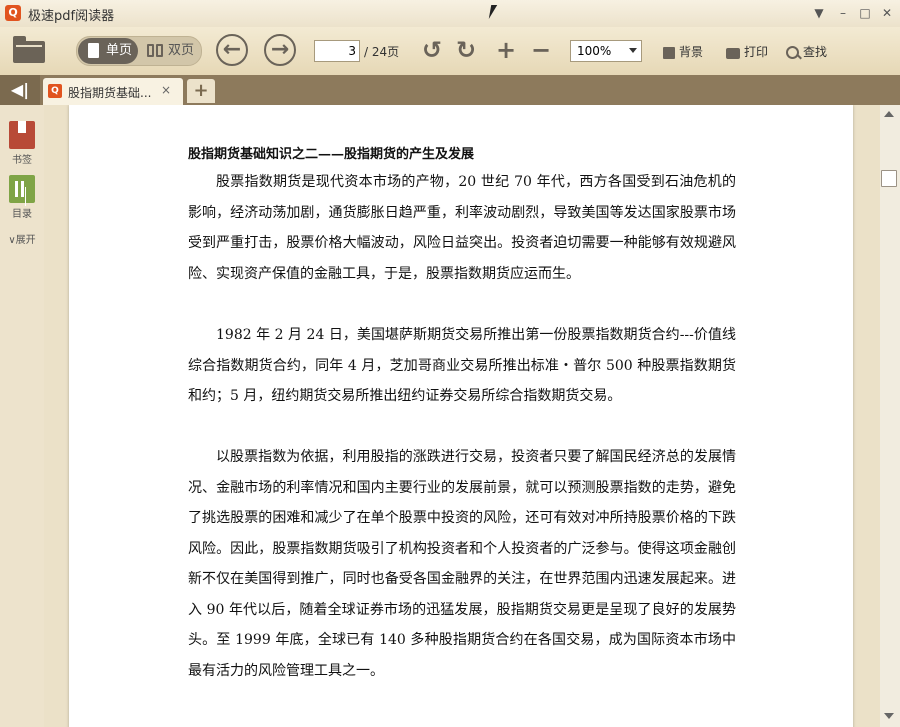 This screenshot has width=900, height=727. Describe the element at coordinates (29, 49) in the screenshot. I see `open-folder-icon` at that location.